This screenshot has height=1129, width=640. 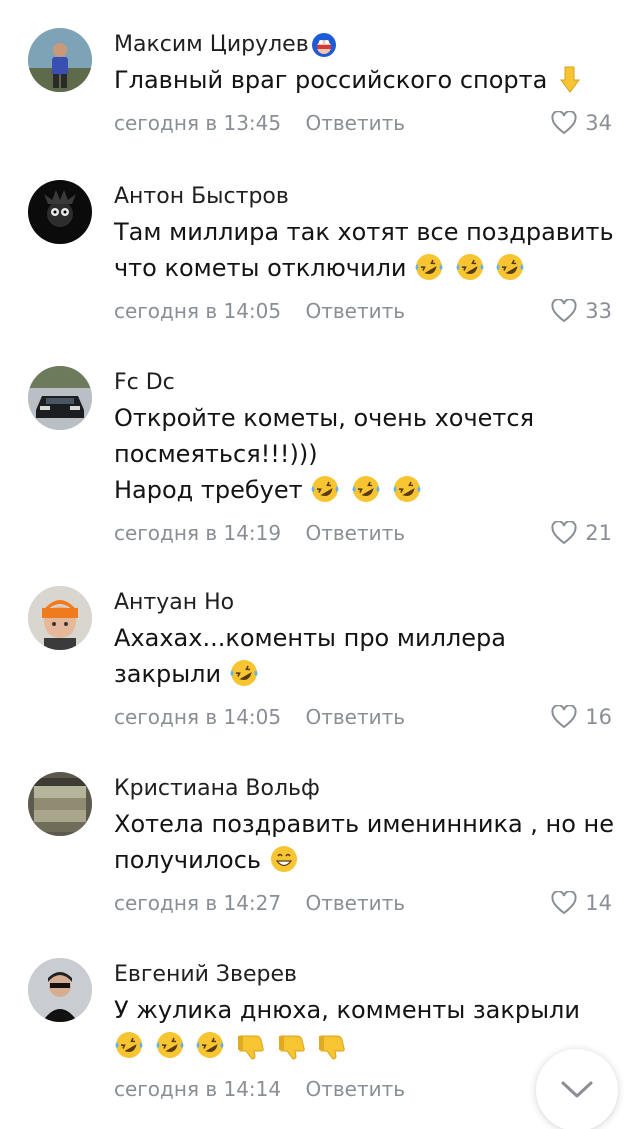 I want to click on comment-author: Кристиана Вольф, so click(x=217, y=789).